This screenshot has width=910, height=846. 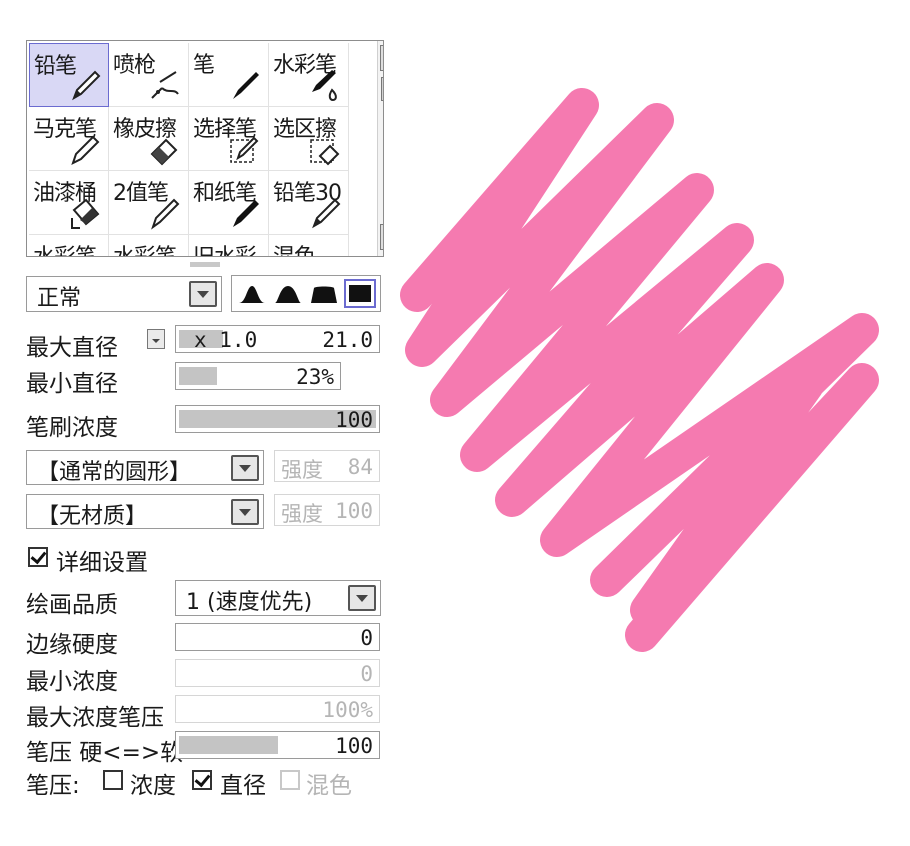 I want to click on pressure-density-label: 浓度, so click(x=153, y=786).